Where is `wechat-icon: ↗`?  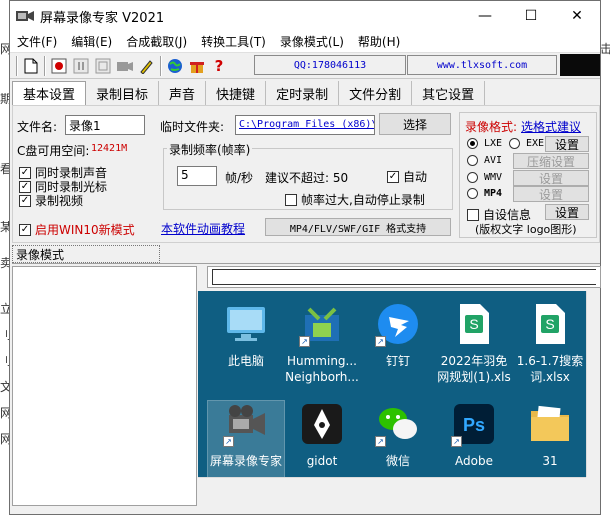 wechat-icon: ↗ is located at coordinates (398, 424).